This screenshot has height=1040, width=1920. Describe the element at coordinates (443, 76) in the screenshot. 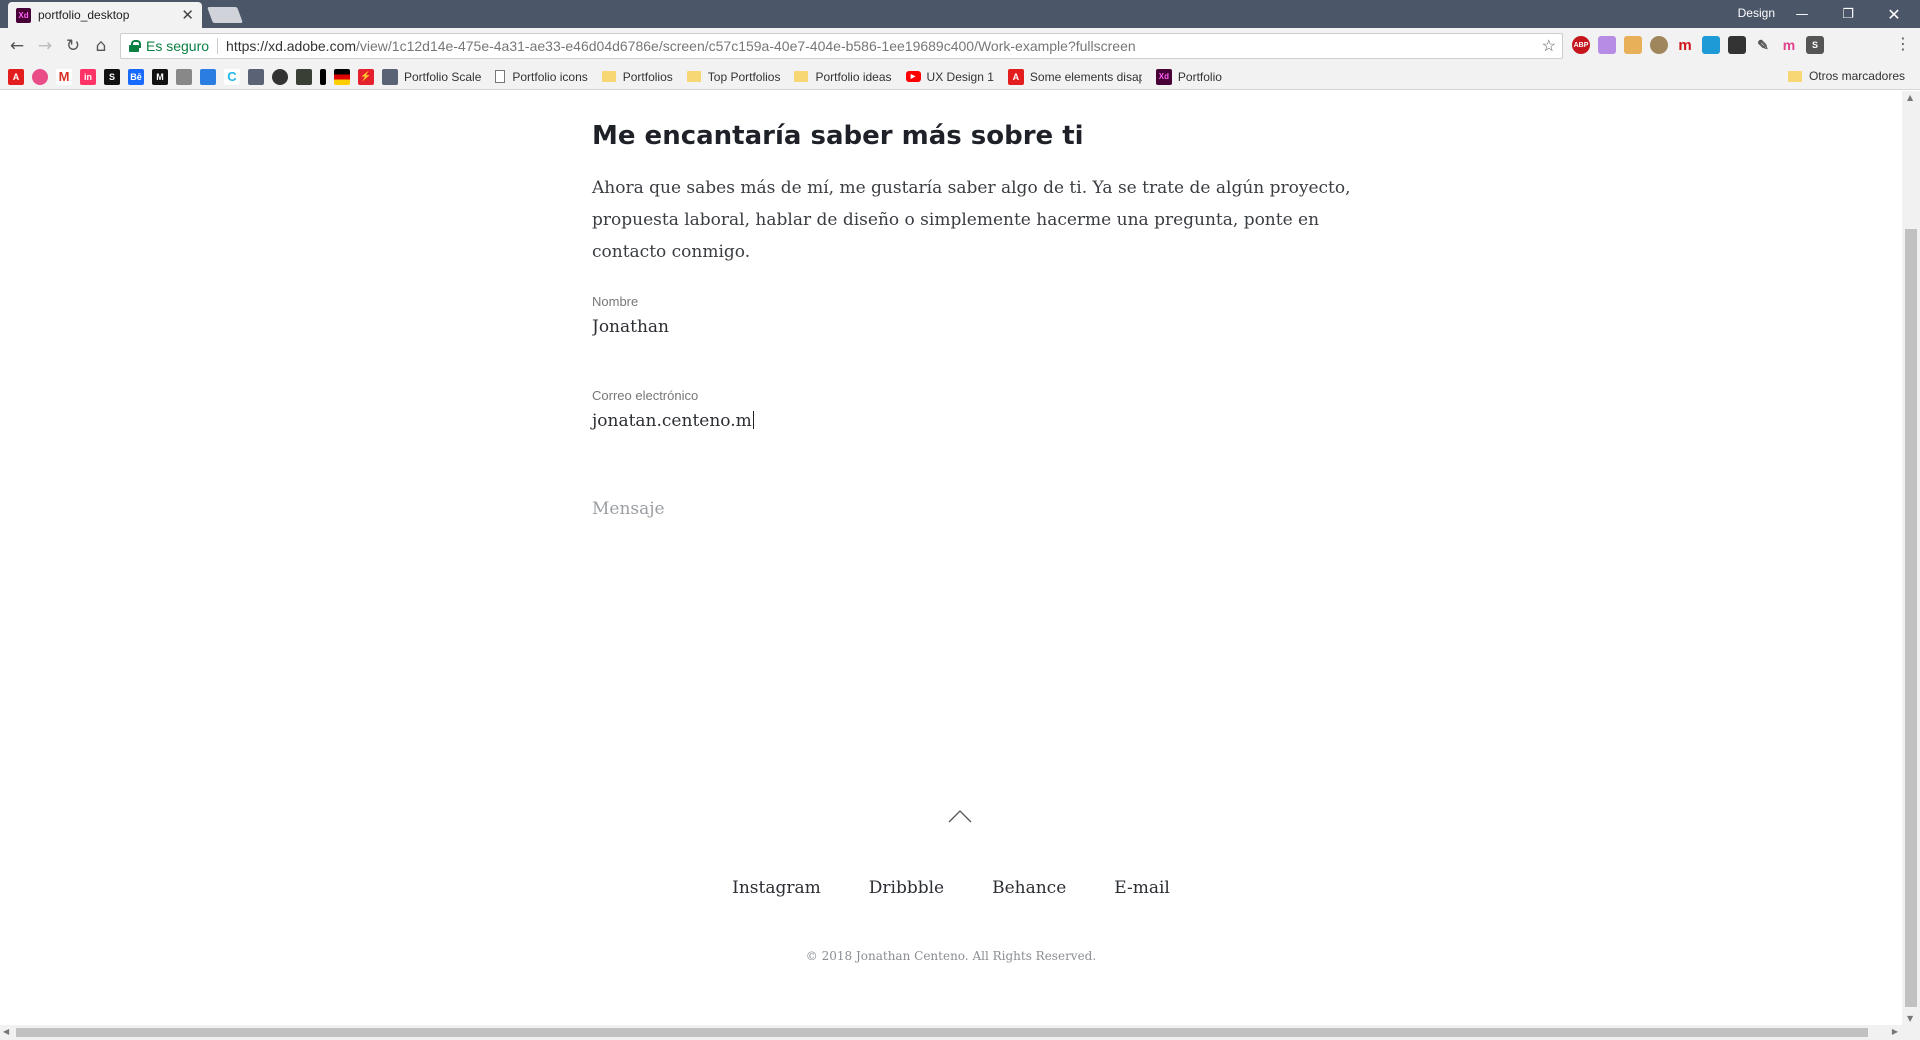

I see `bookmark-label: Portfolio Scale` at that location.